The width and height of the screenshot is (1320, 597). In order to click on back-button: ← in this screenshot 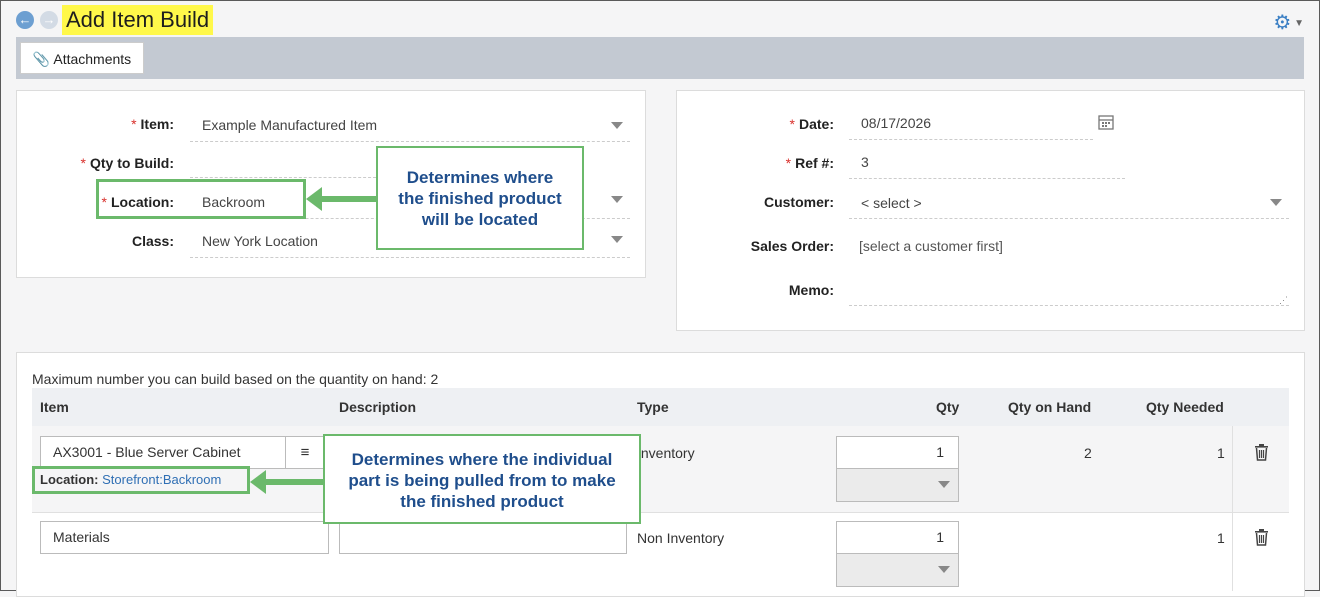, I will do `click(25, 20)`.